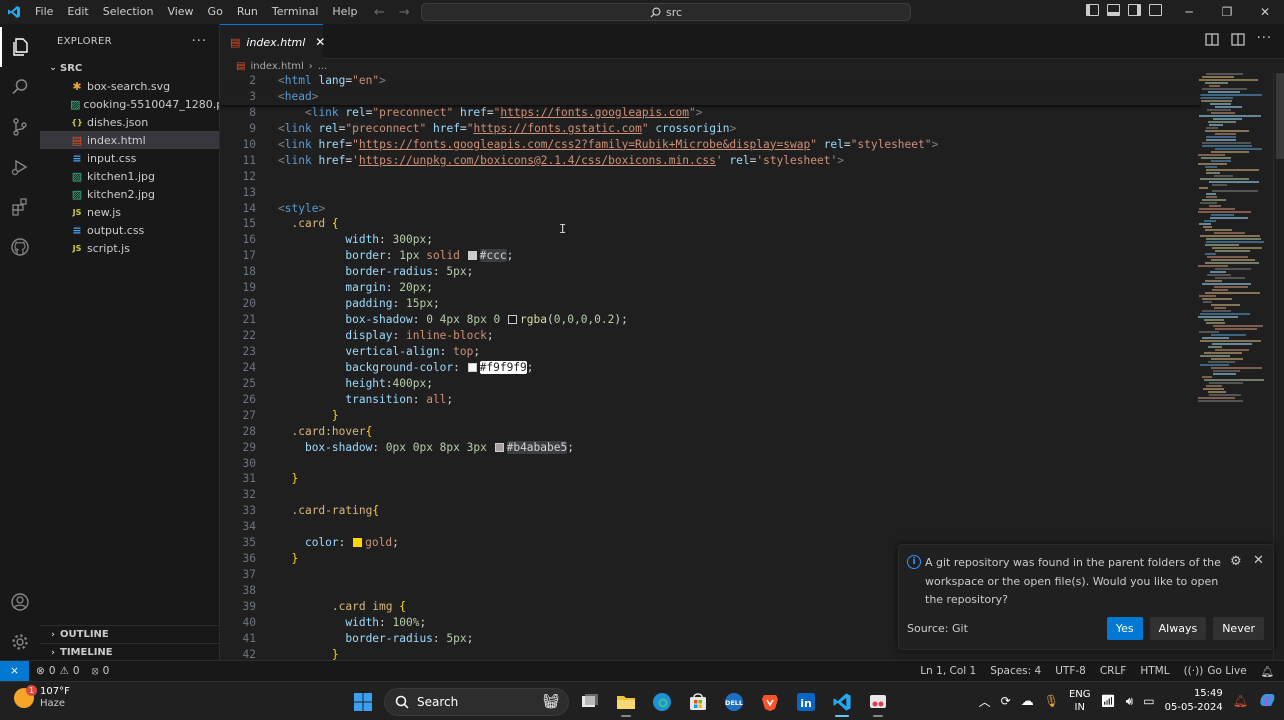  Describe the element at coordinates (276, 66) in the screenshot. I see `breadcrumb-file: index.html` at that location.